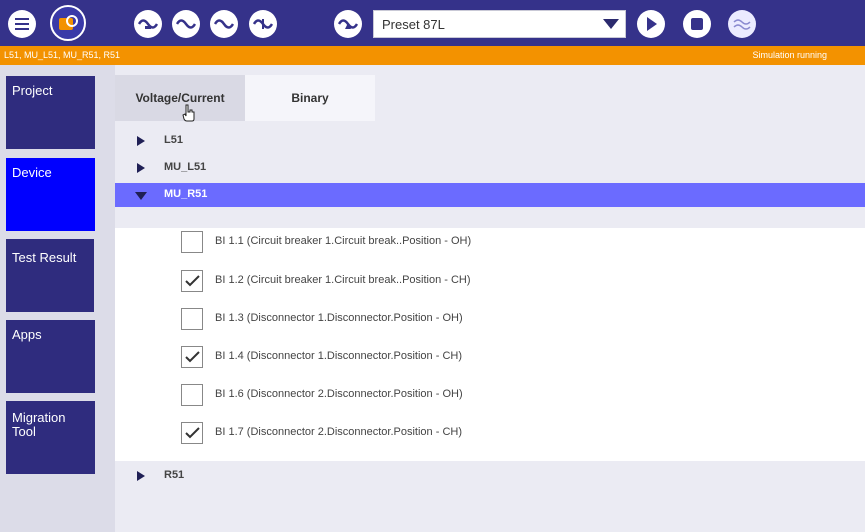 This screenshot has width=865, height=532. What do you see at coordinates (490, 195) in the screenshot?
I see `tree-node-mu-r51: MU_R51` at bounding box center [490, 195].